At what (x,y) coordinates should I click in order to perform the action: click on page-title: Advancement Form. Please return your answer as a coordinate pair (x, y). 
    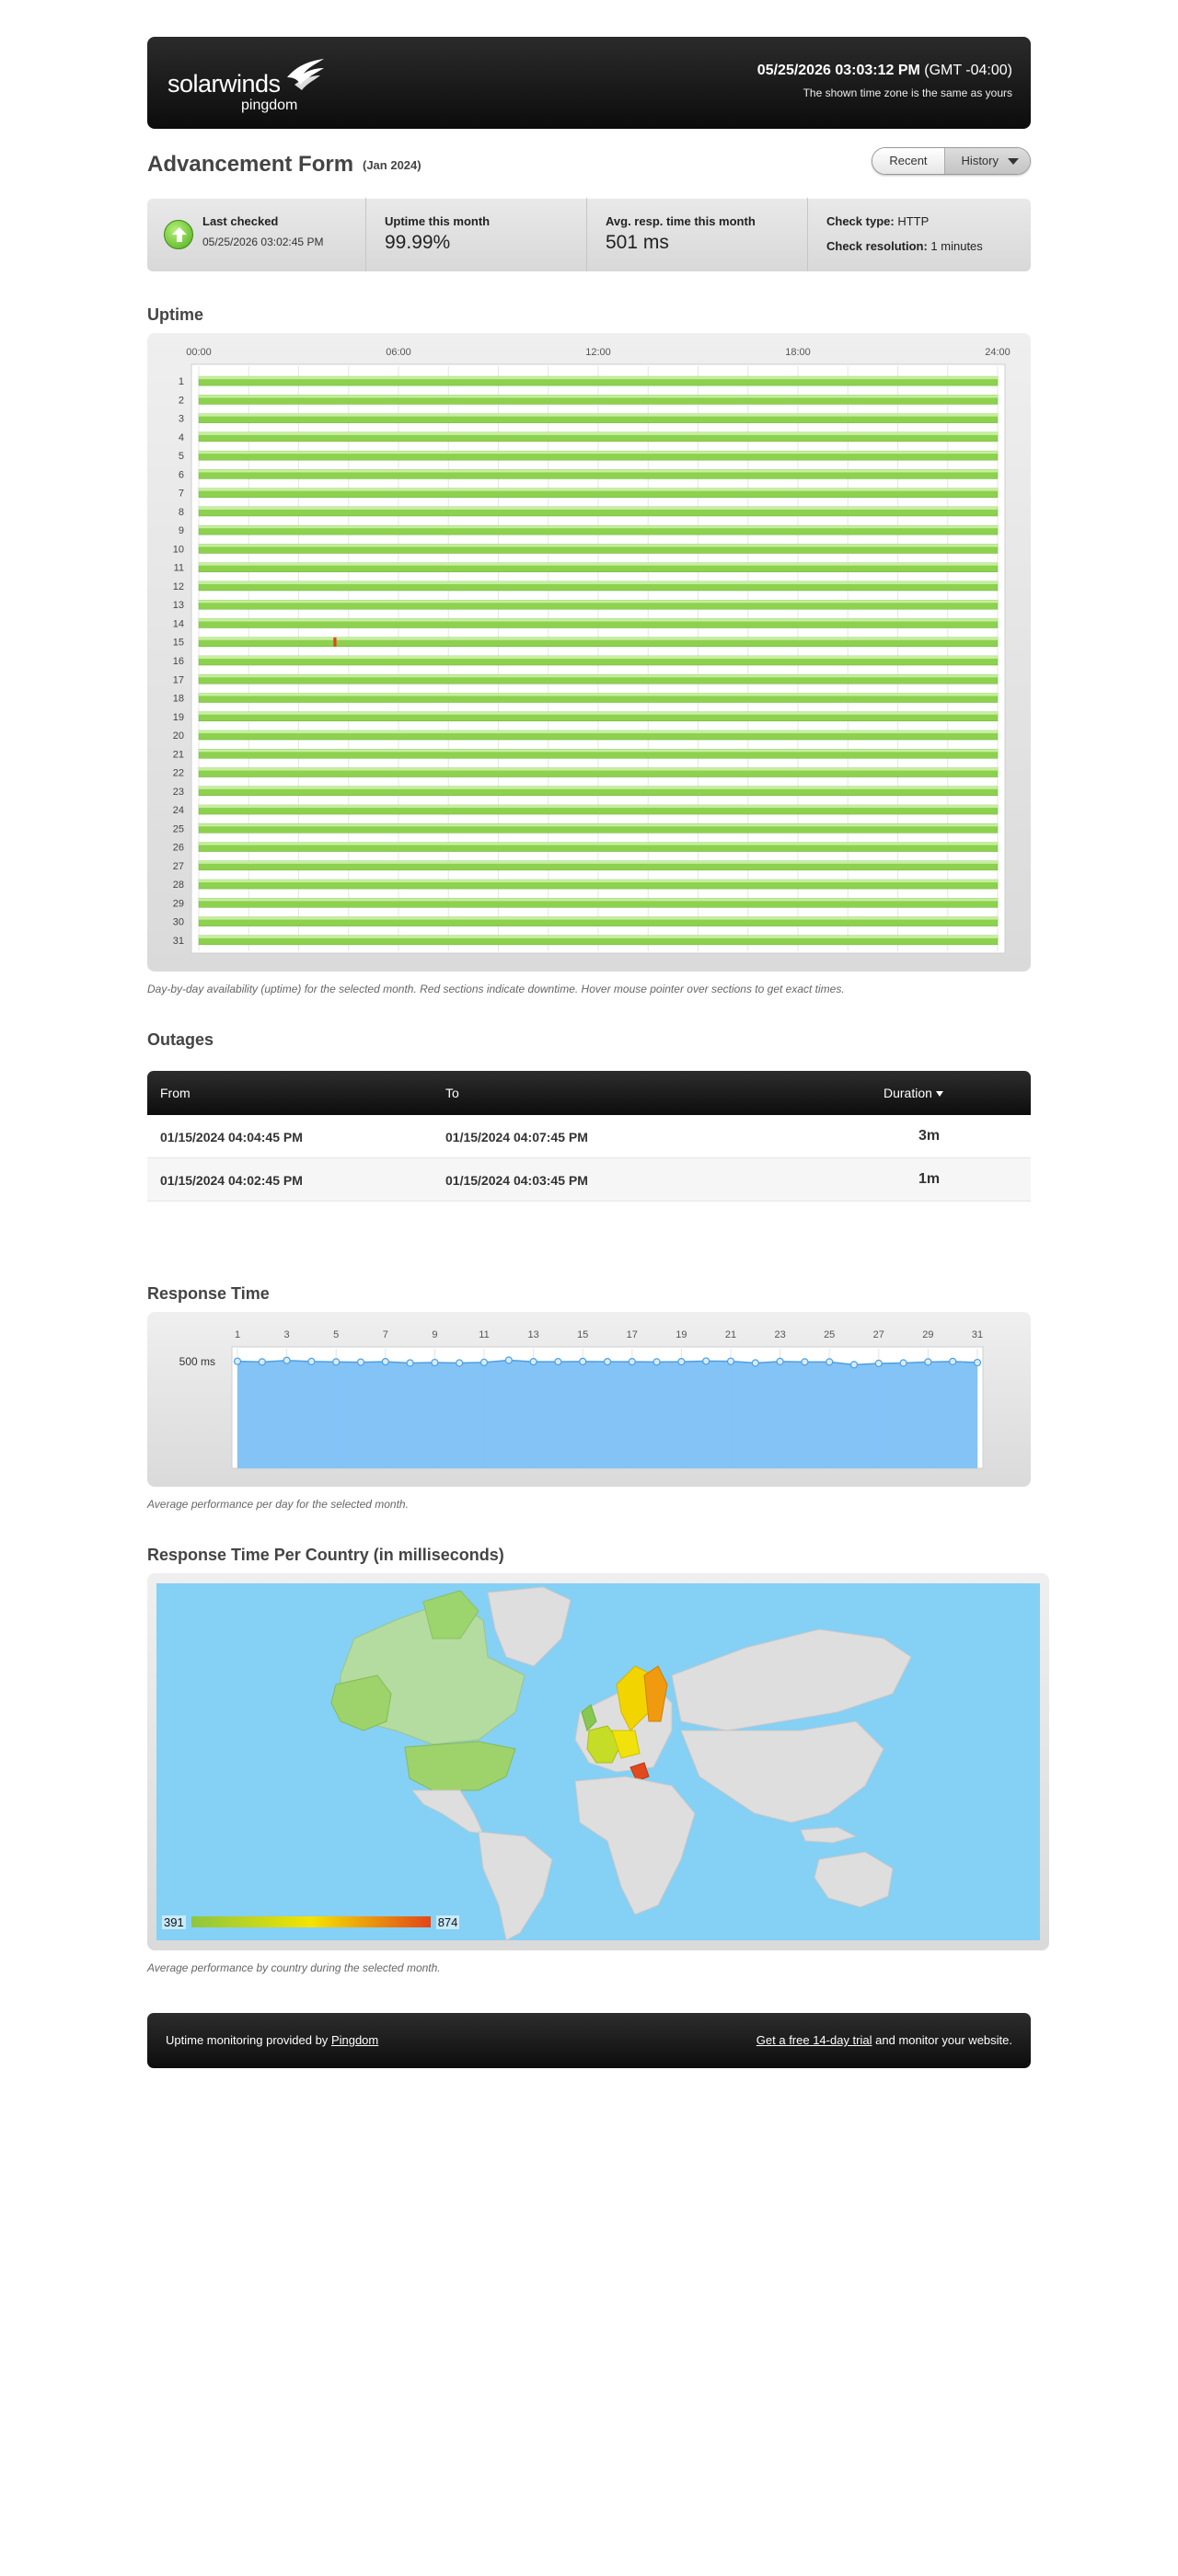
    Looking at the image, I should click on (250, 164).